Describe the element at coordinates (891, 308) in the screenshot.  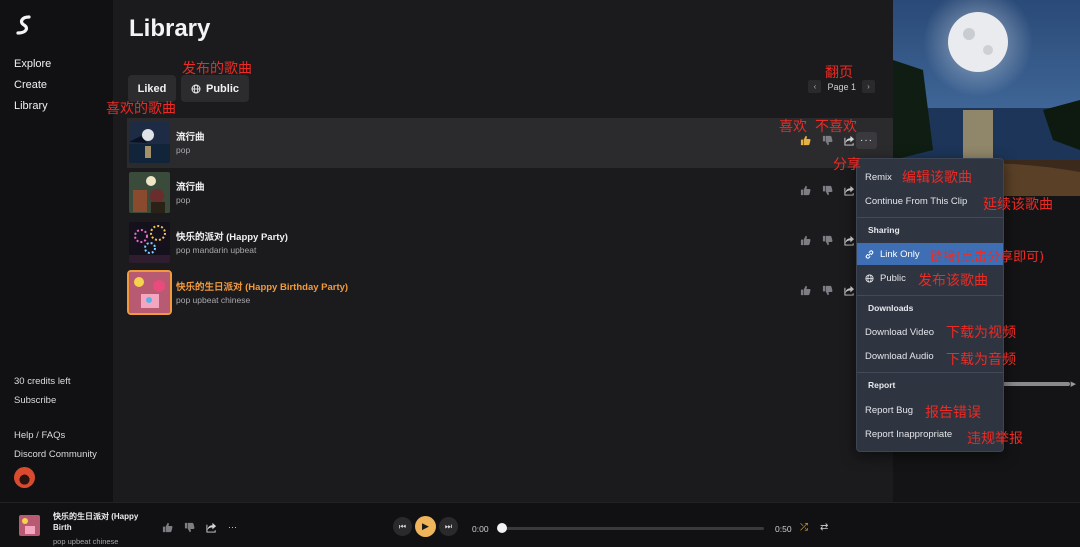
I see `menu-header-downloads: Downloads` at that location.